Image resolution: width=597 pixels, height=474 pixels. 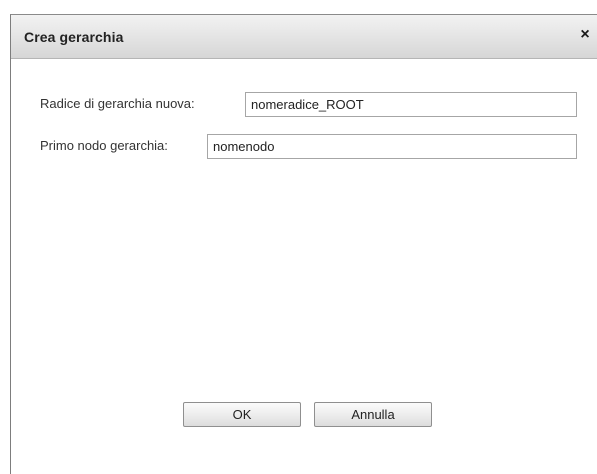 I want to click on first-node-input, so click(x=392, y=146).